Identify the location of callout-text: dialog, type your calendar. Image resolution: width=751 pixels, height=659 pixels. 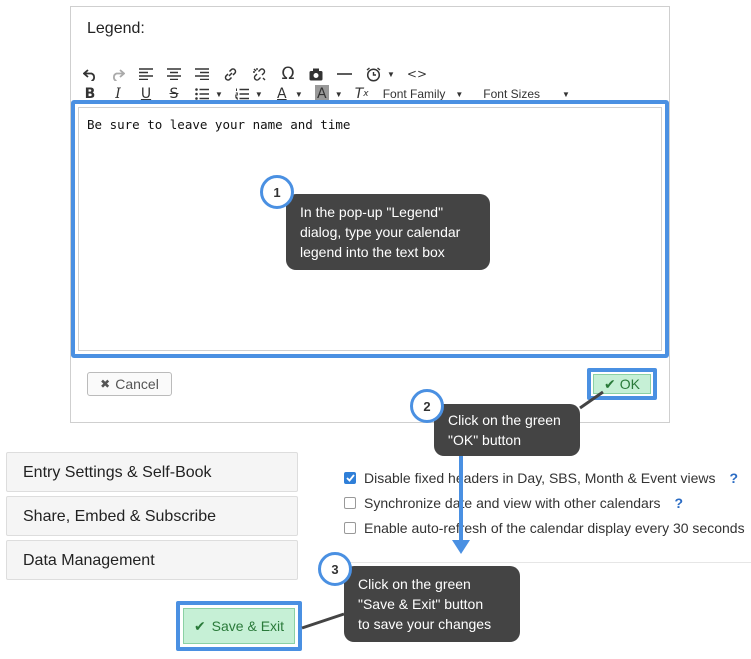
(380, 232).